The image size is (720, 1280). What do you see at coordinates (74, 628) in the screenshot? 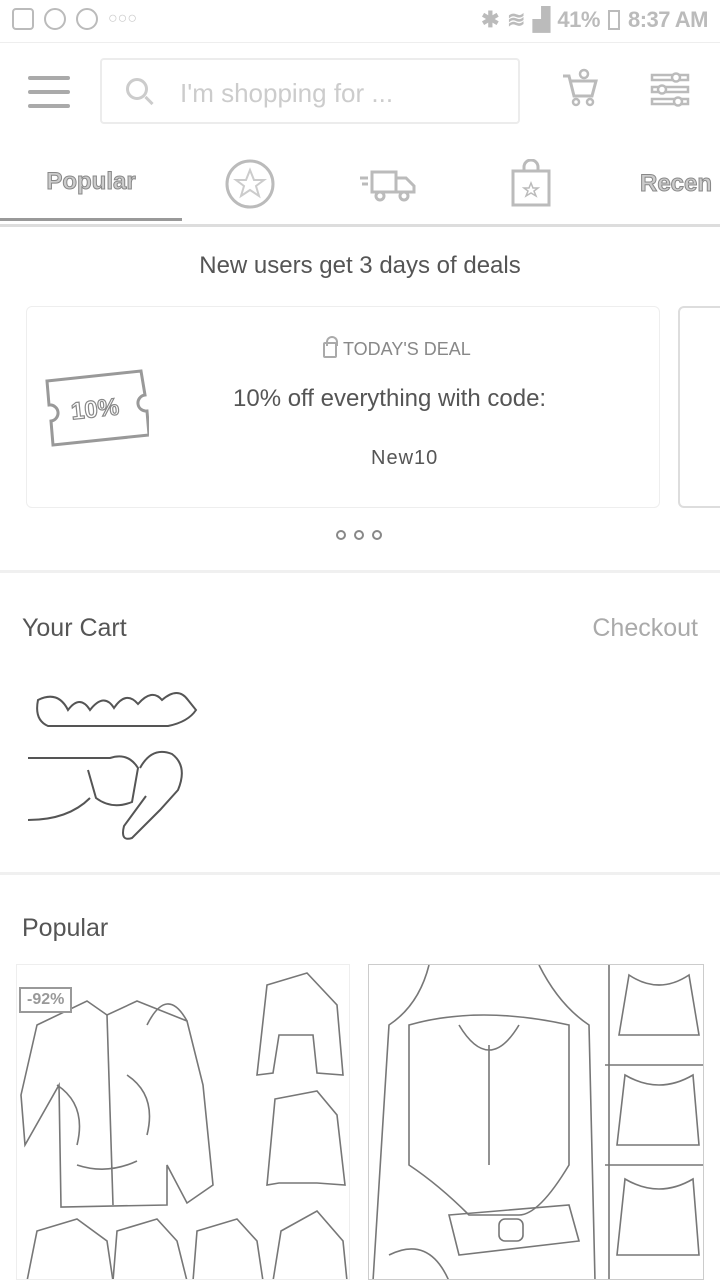
I see `cart-title: Your Cart` at bounding box center [74, 628].